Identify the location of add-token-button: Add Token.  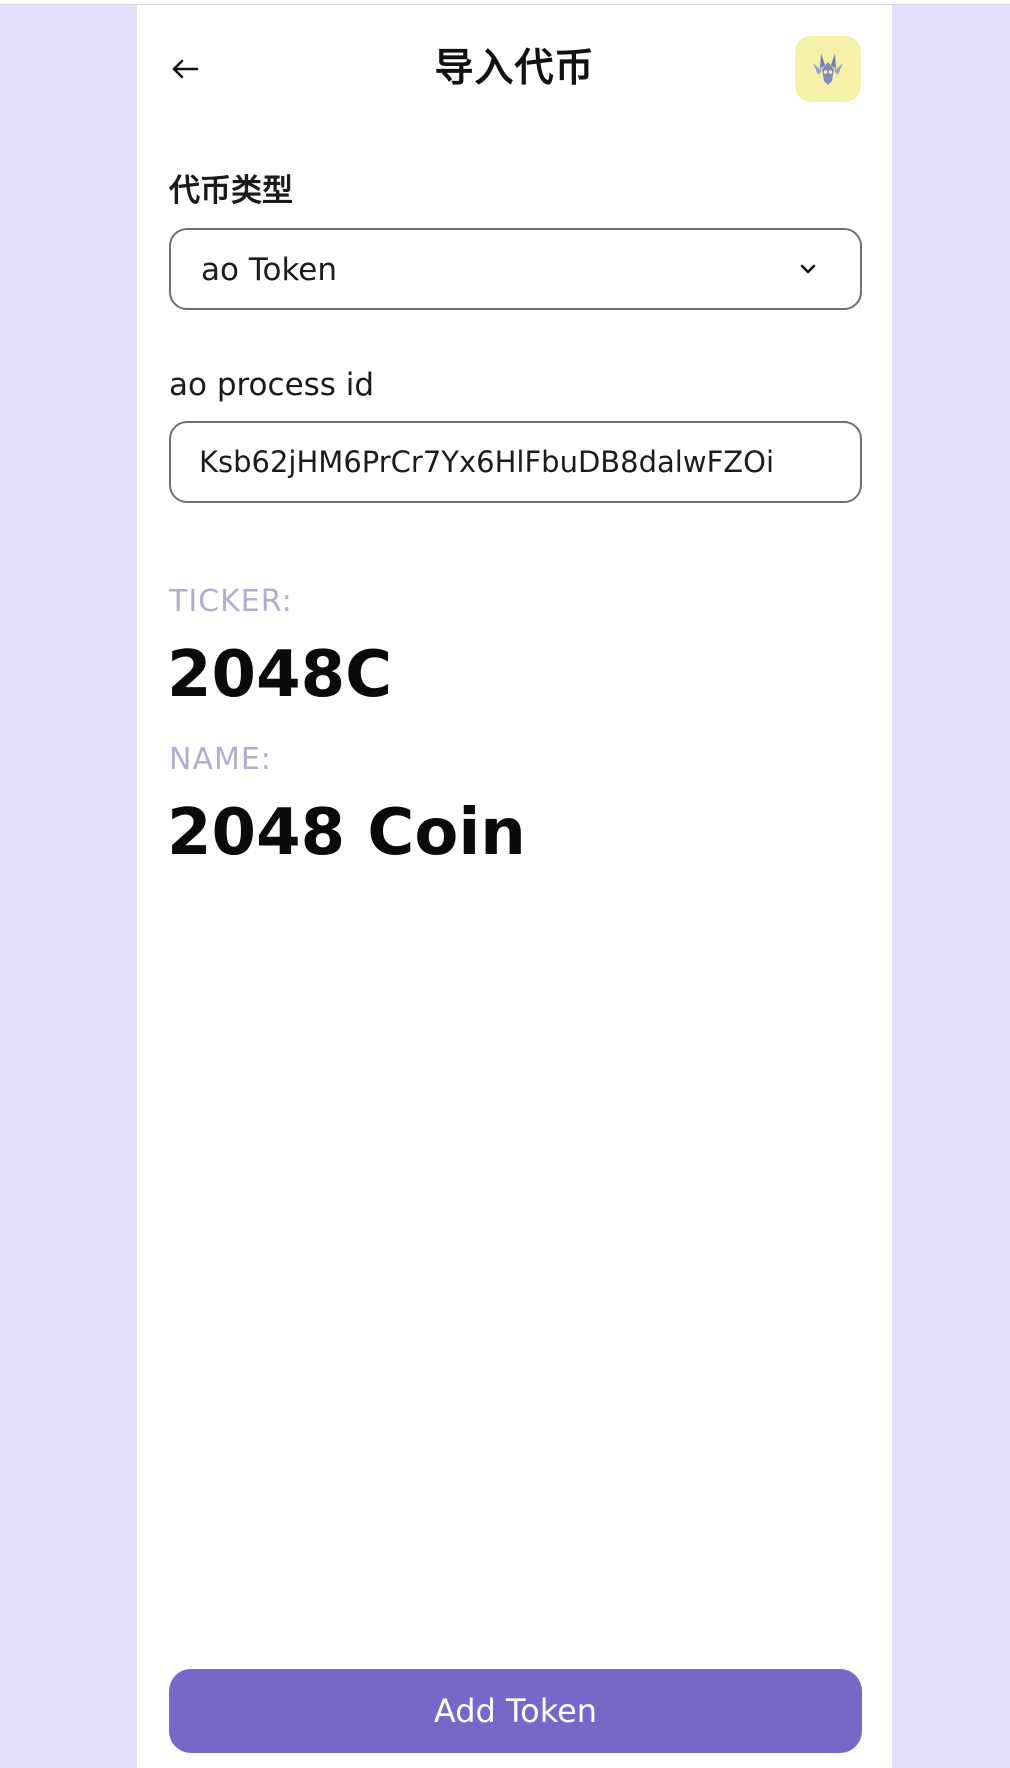
(515, 1711).